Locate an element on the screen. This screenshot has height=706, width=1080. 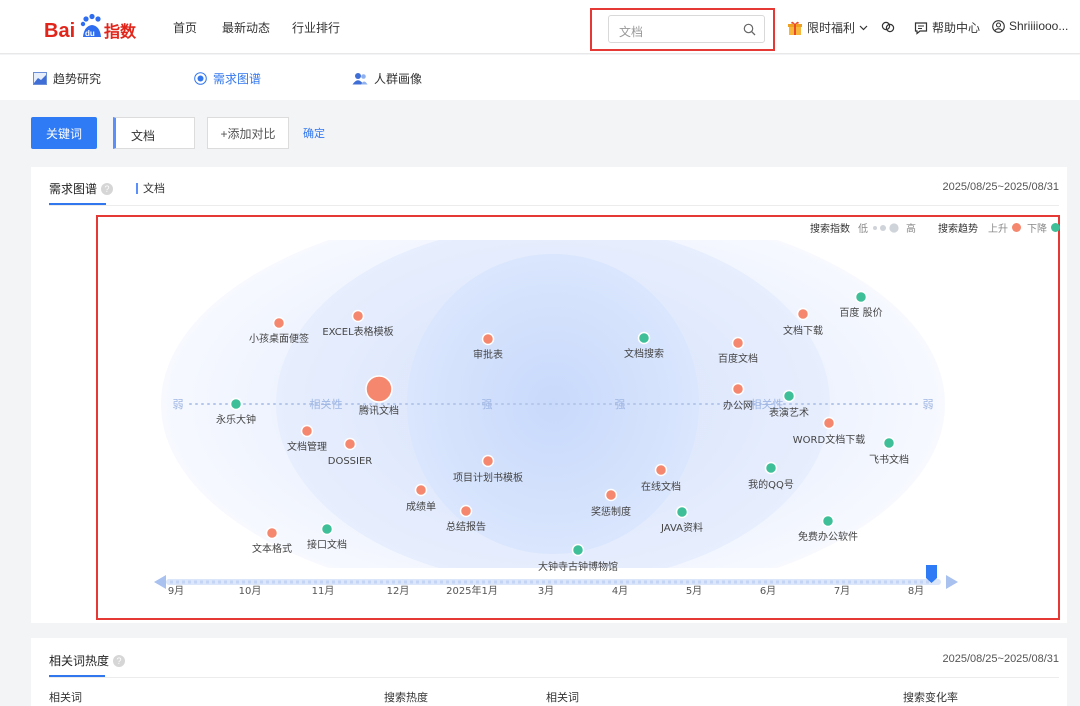
legend-index-label: 搜索指数 is located at coordinates (830, 229).